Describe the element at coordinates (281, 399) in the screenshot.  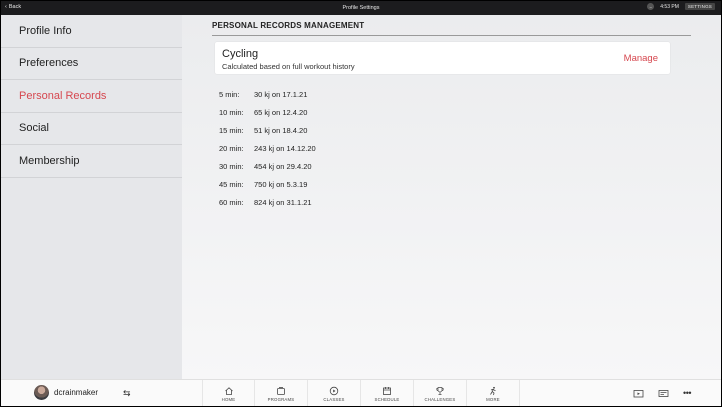
I see `nav-programs-label: PROGRAMS` at that location.